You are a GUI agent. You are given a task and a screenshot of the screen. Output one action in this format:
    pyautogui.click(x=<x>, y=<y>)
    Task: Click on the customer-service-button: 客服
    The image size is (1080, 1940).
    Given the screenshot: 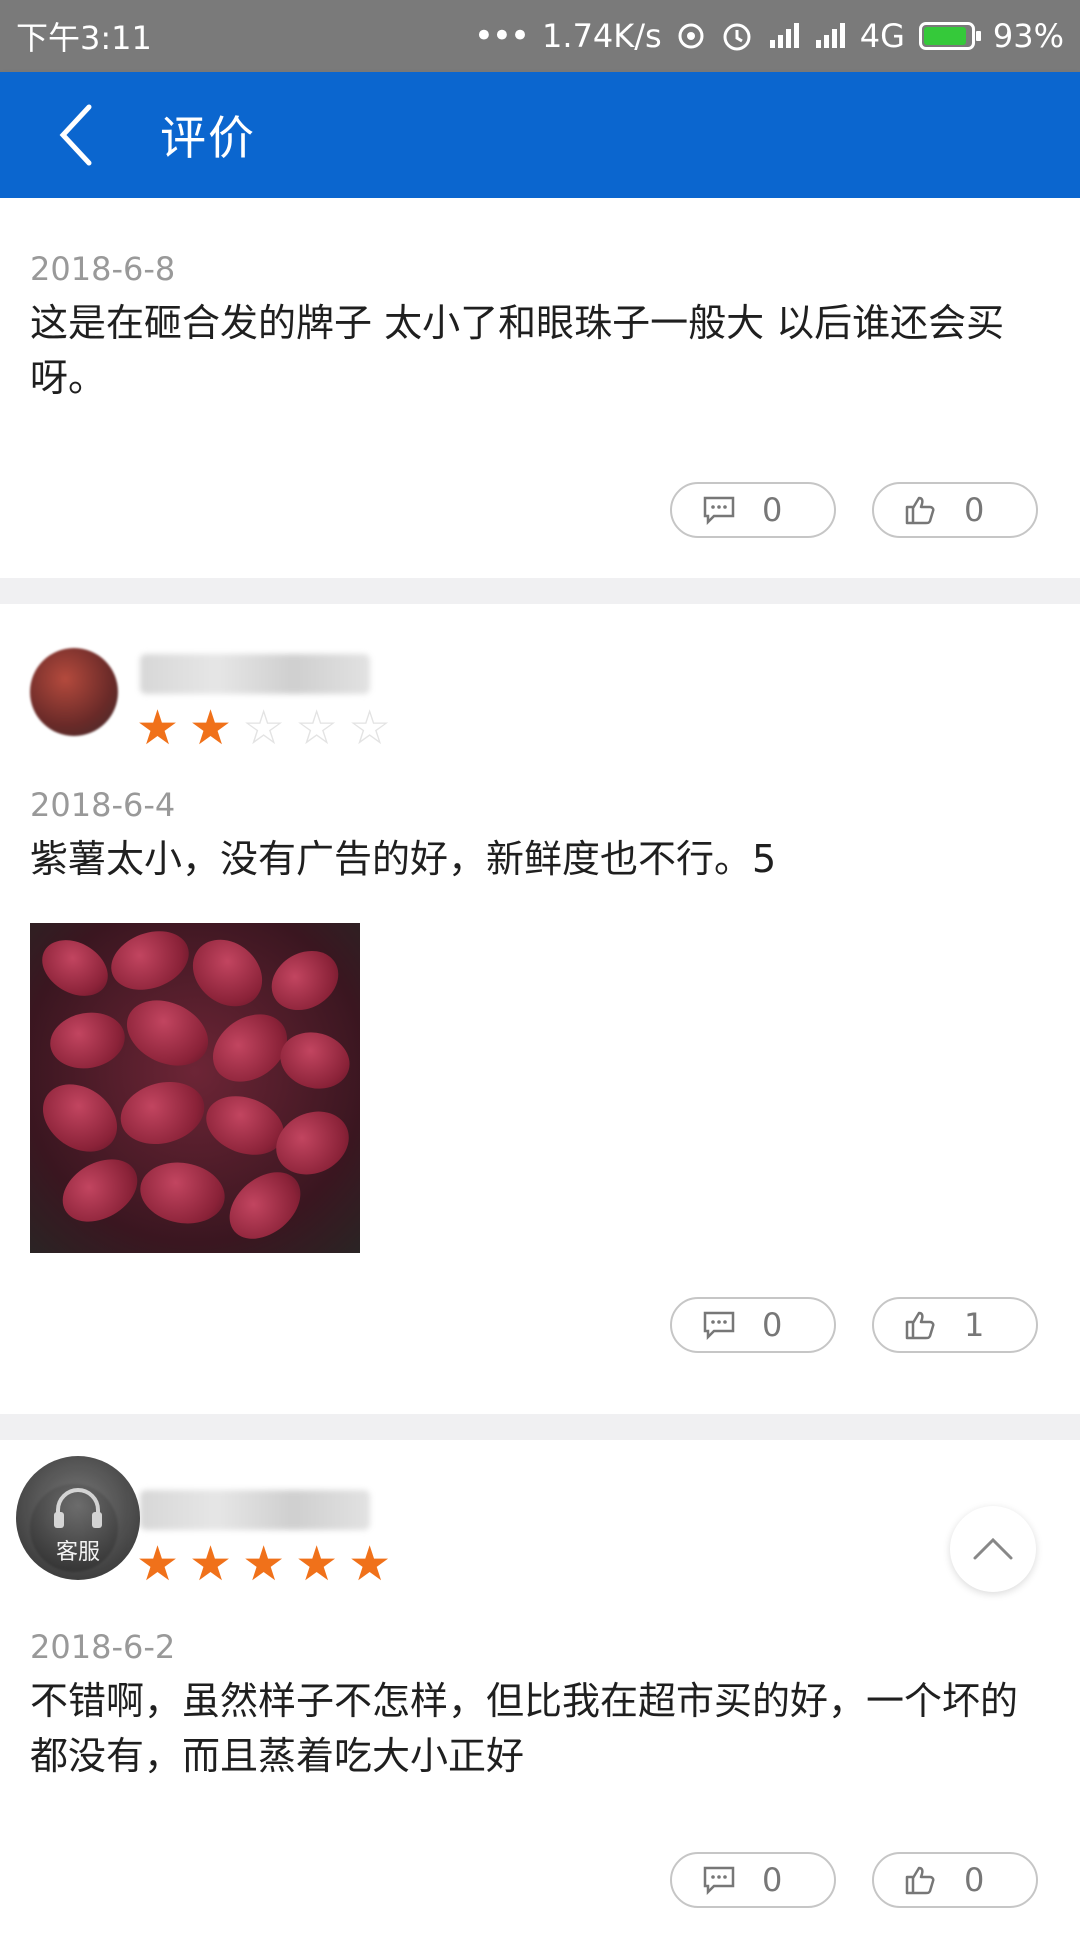 What is the action you would take?
    pyautogui.click(x=78, y=1518)
    